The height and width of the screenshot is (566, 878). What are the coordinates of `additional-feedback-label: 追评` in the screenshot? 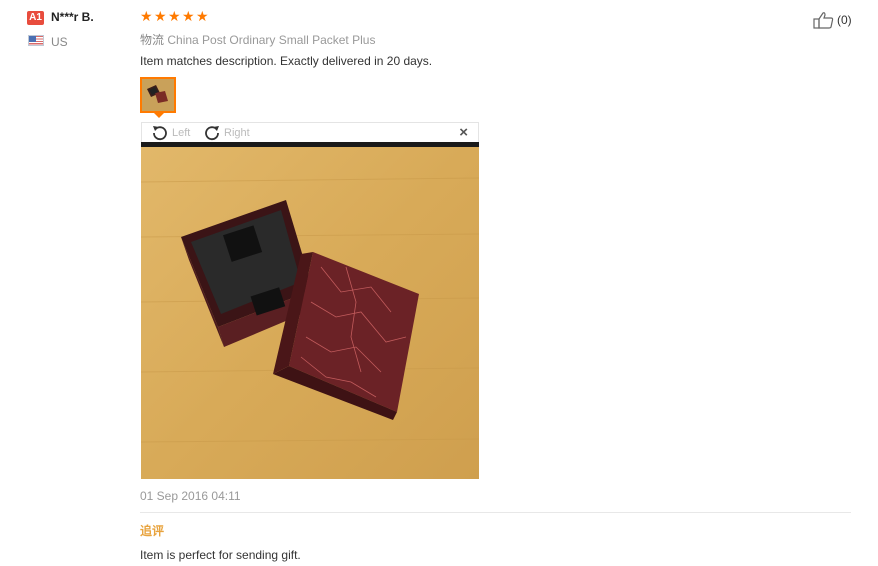 It's located at (152, 531).